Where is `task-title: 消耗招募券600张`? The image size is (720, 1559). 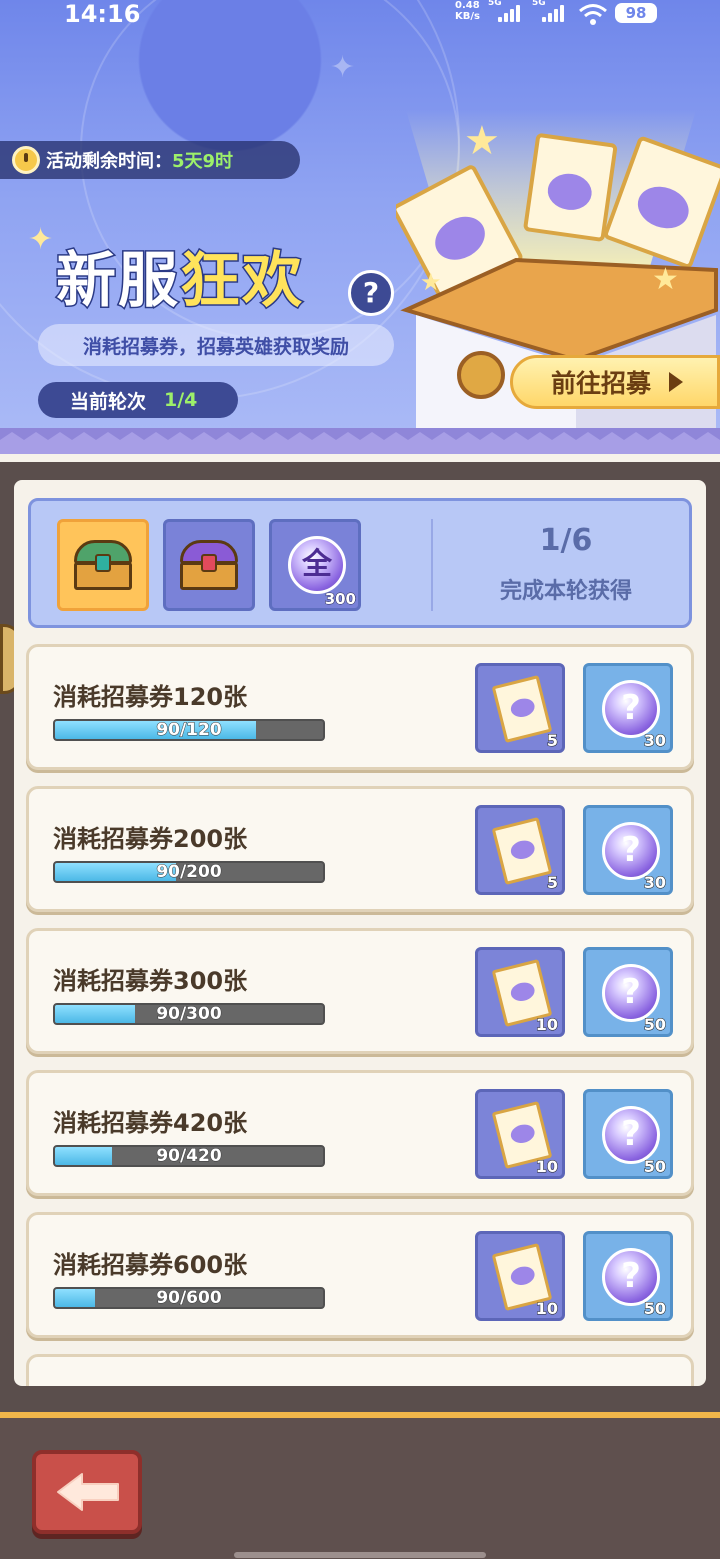 task-title: 消耗招募券600张 is located at coordinates (150, 1265).